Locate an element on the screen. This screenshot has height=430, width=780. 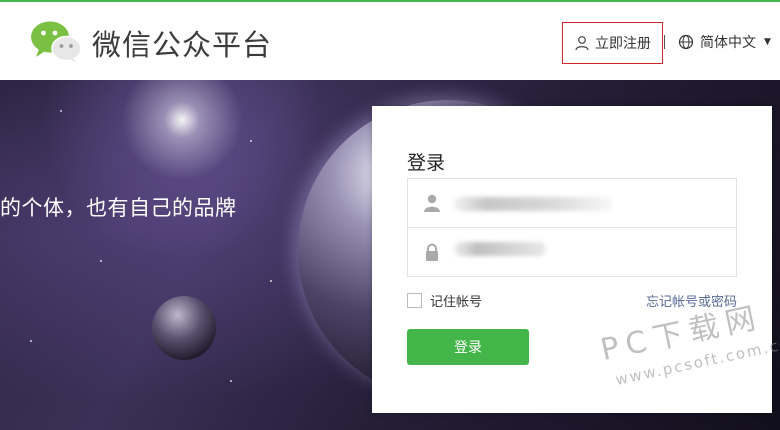
login-title: 登录 is located at coordinates (426, 163).